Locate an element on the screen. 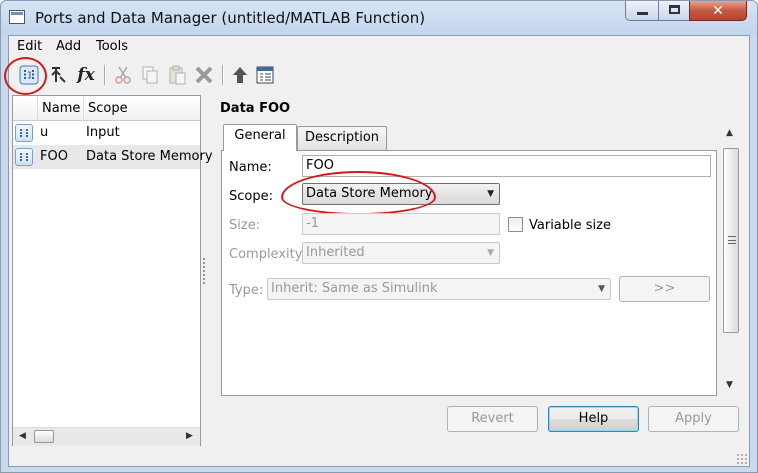  variable-size-label: Variable size is located at coordinates (570, 225).